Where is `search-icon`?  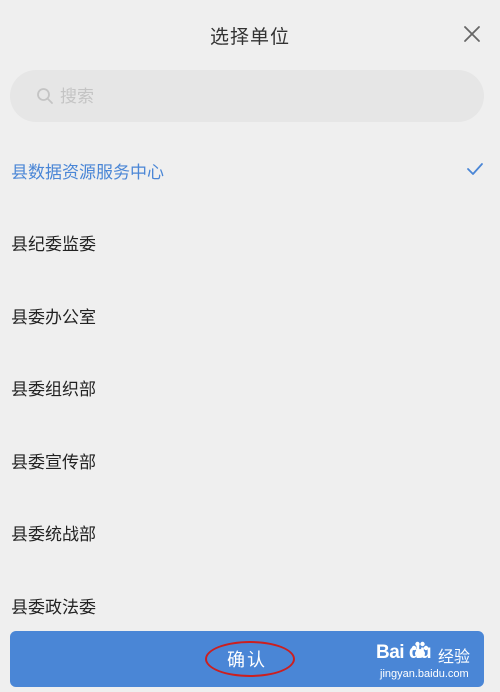
search-icon is located at coordinates (45, 96).